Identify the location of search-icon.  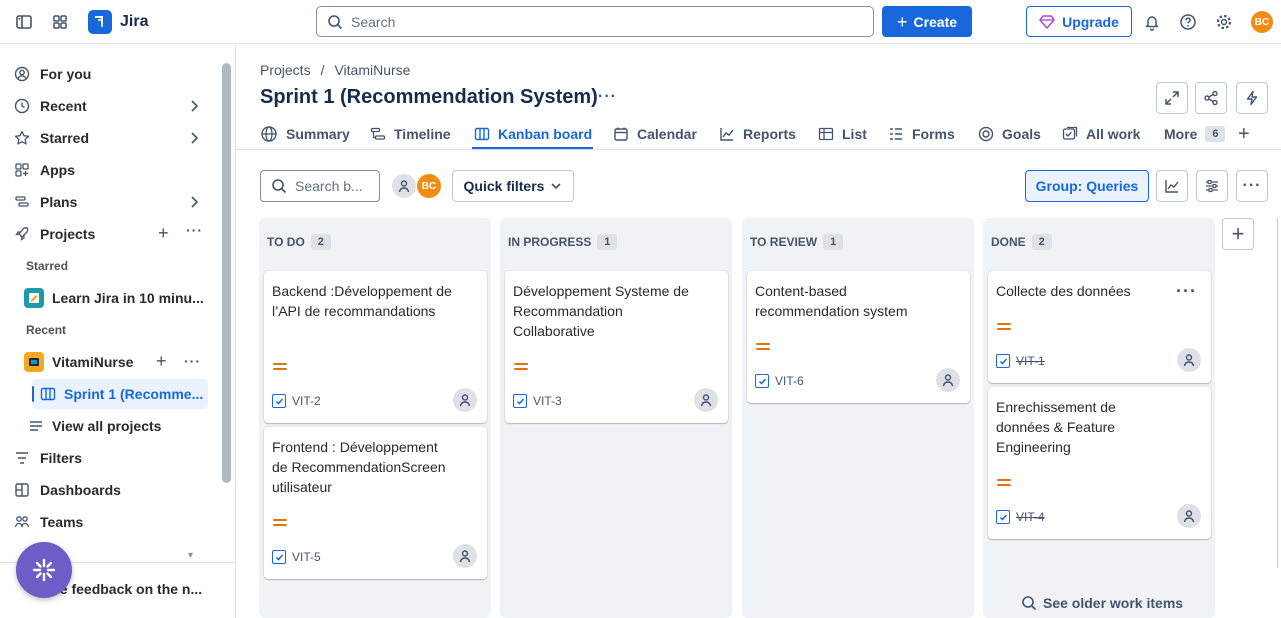
(279, 186).